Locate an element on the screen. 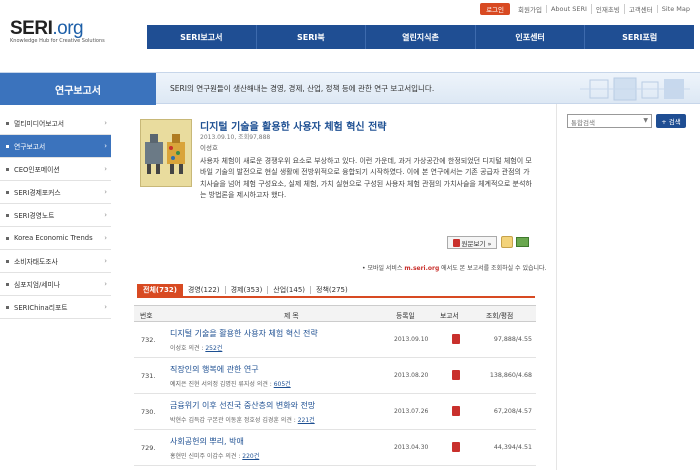 This screenshot has width=700, height=470. row-authors: 이성호 의견 : 252건 is located at coordinates (196, 348).